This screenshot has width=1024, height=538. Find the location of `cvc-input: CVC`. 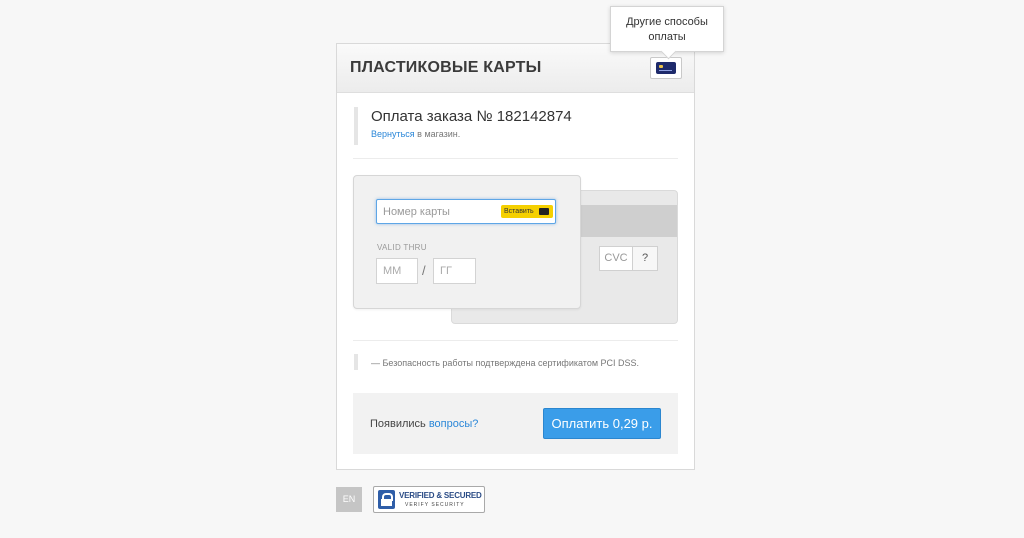

cvc-input: CVC is located at coordinates (616, 258).